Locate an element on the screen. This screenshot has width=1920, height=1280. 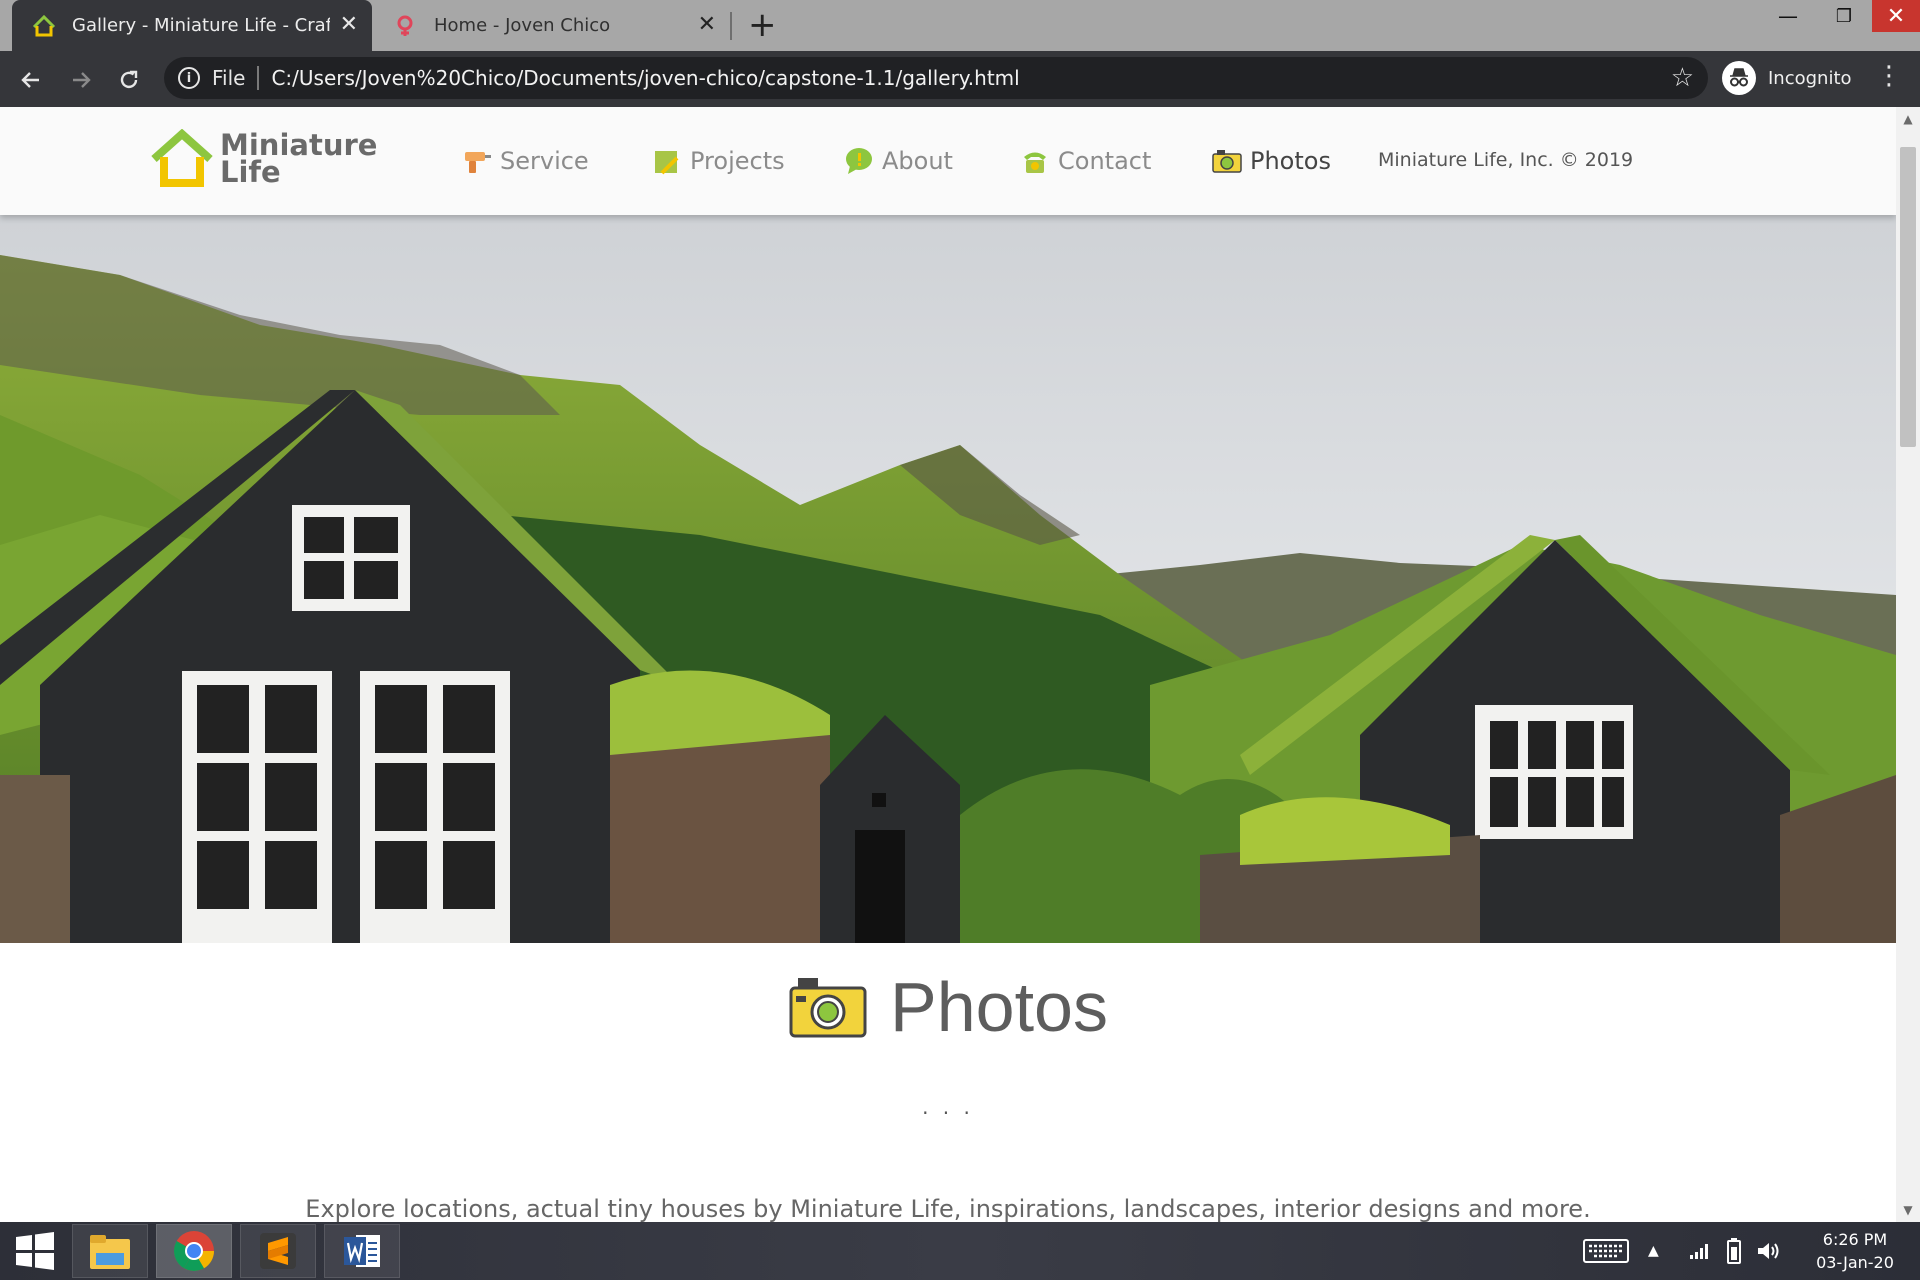
reload-icon is located at coordinates (129, 80).